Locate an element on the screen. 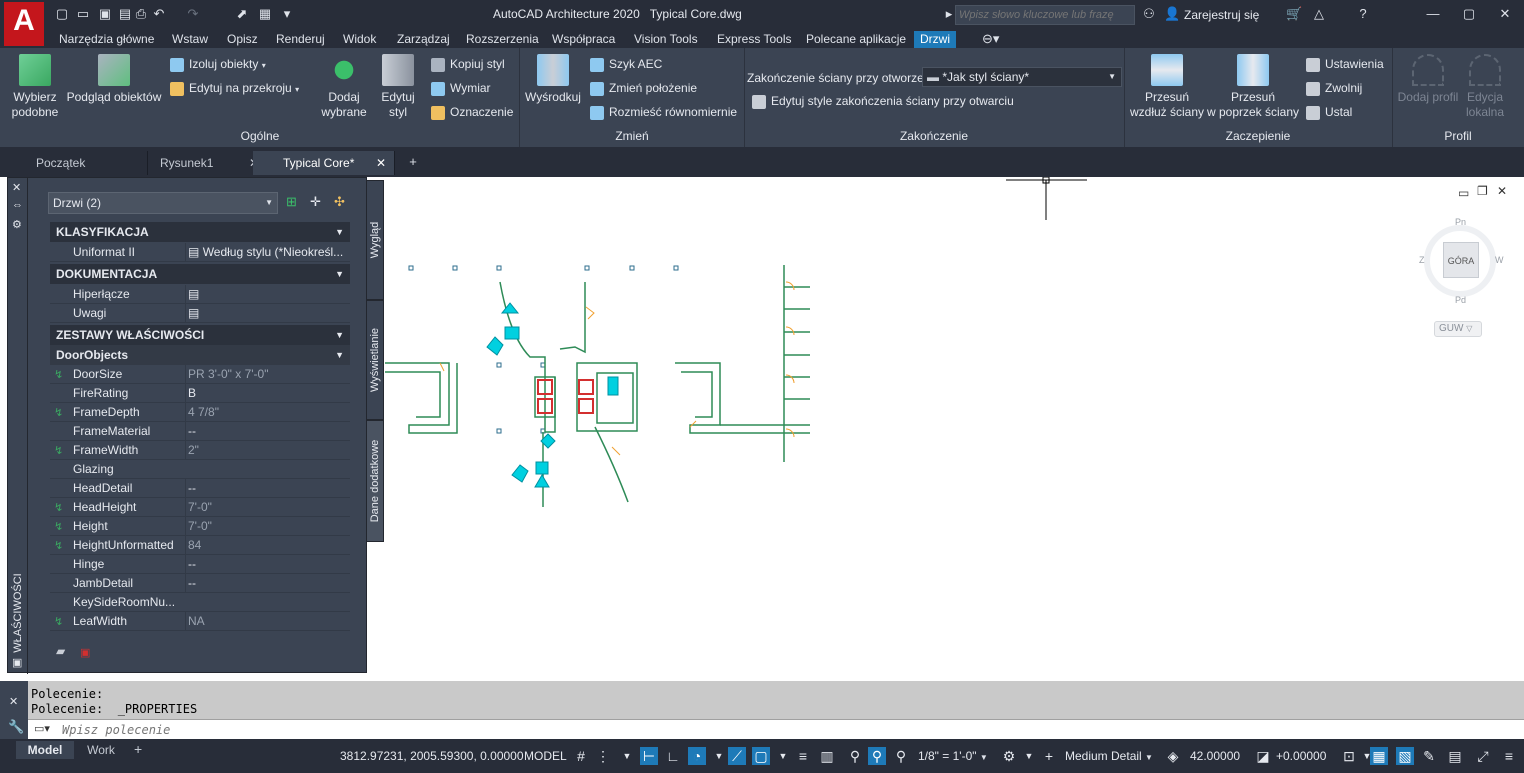 This screenshot has height=773, width=1524. tab-vision-tools: Vision Tools is located at coordinates (666, 39).